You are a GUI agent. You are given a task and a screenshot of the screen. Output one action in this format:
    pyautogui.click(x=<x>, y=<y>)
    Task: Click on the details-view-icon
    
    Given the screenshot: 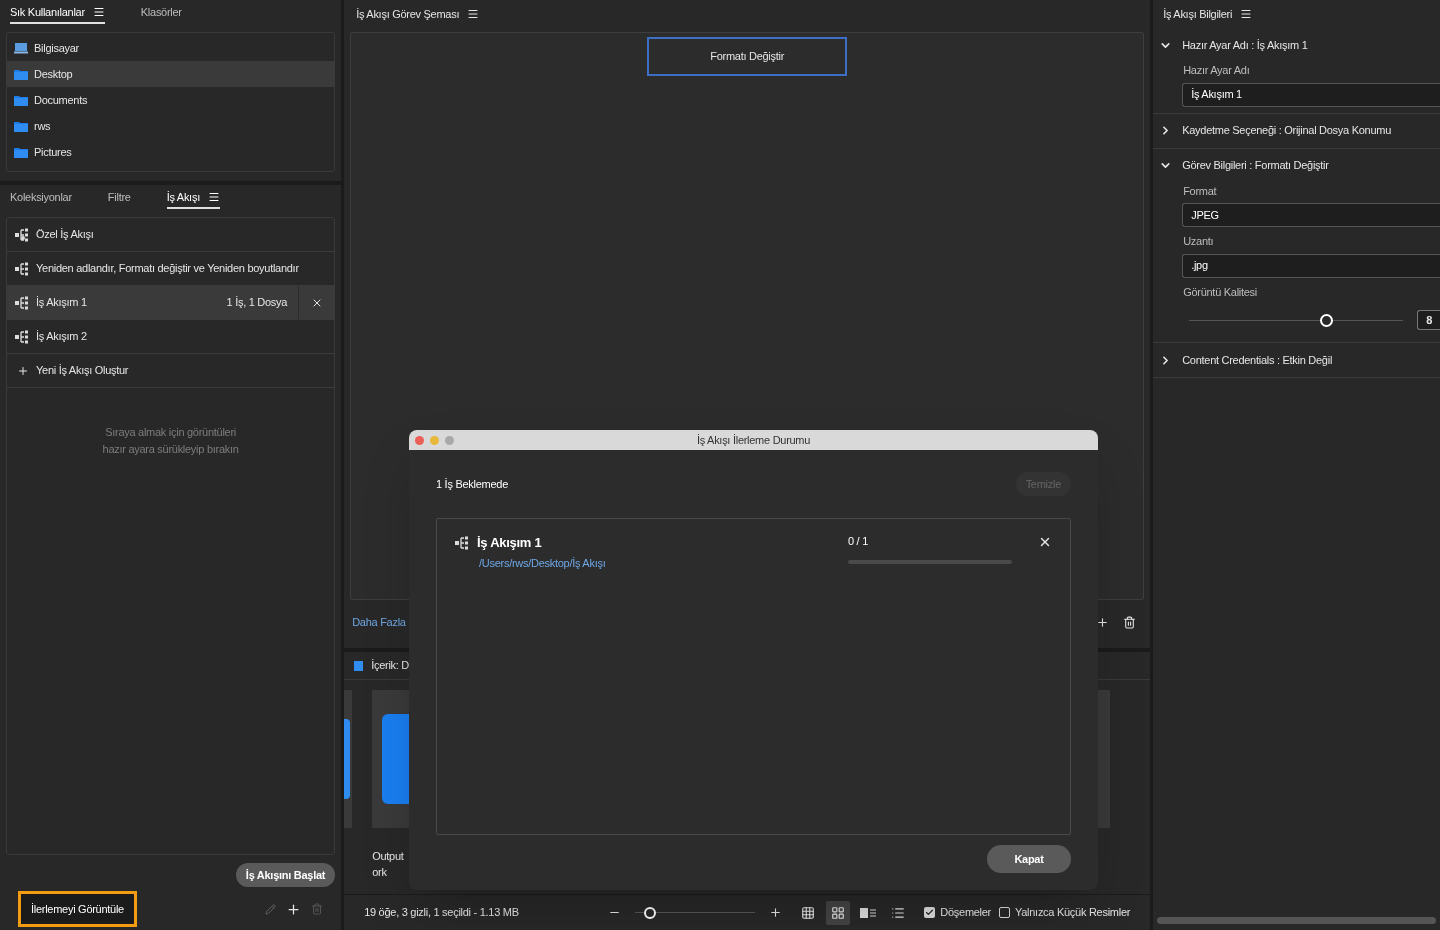 What is the action you would take?
    pyautogui.click(x=868, y=912)
    